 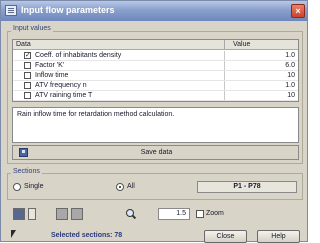 What do you see at coordinates (17, 187) in the screenshot?
I see `radio-single` at bounding box center [17, 187].